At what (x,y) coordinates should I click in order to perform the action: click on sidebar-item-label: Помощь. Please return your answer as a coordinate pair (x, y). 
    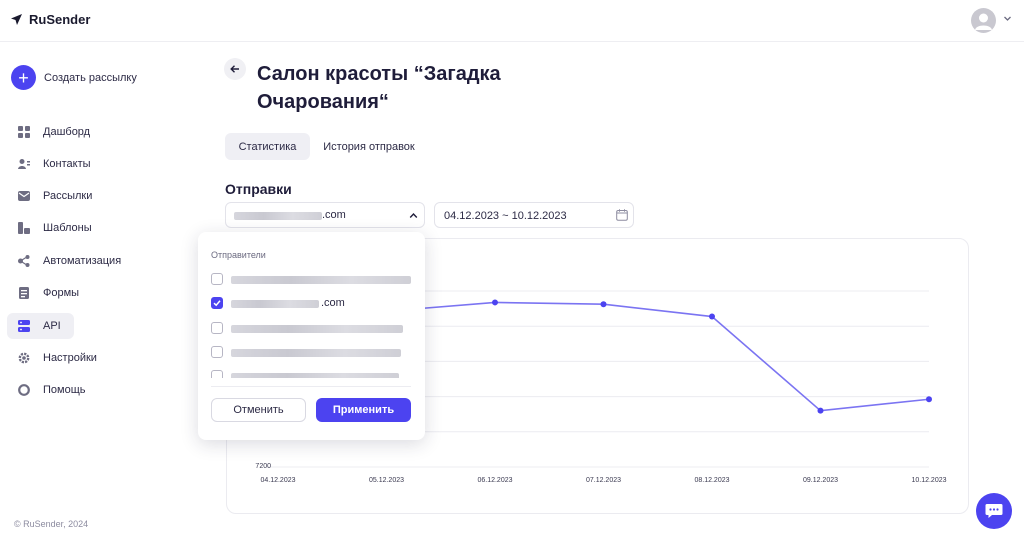
    Looking at the image, I should click on (64, 390).